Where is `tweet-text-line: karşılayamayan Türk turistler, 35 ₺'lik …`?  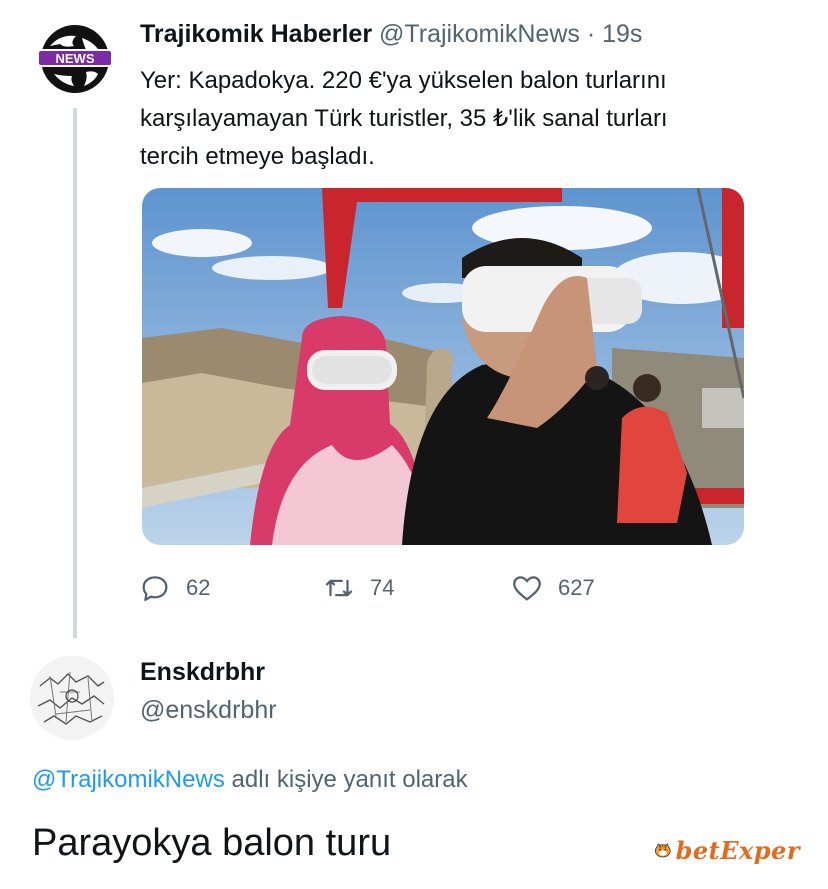 tweet-text-line: karşılayamayan Türk turistler, 35 ₺'lik … is located at coordinates (404, 118).